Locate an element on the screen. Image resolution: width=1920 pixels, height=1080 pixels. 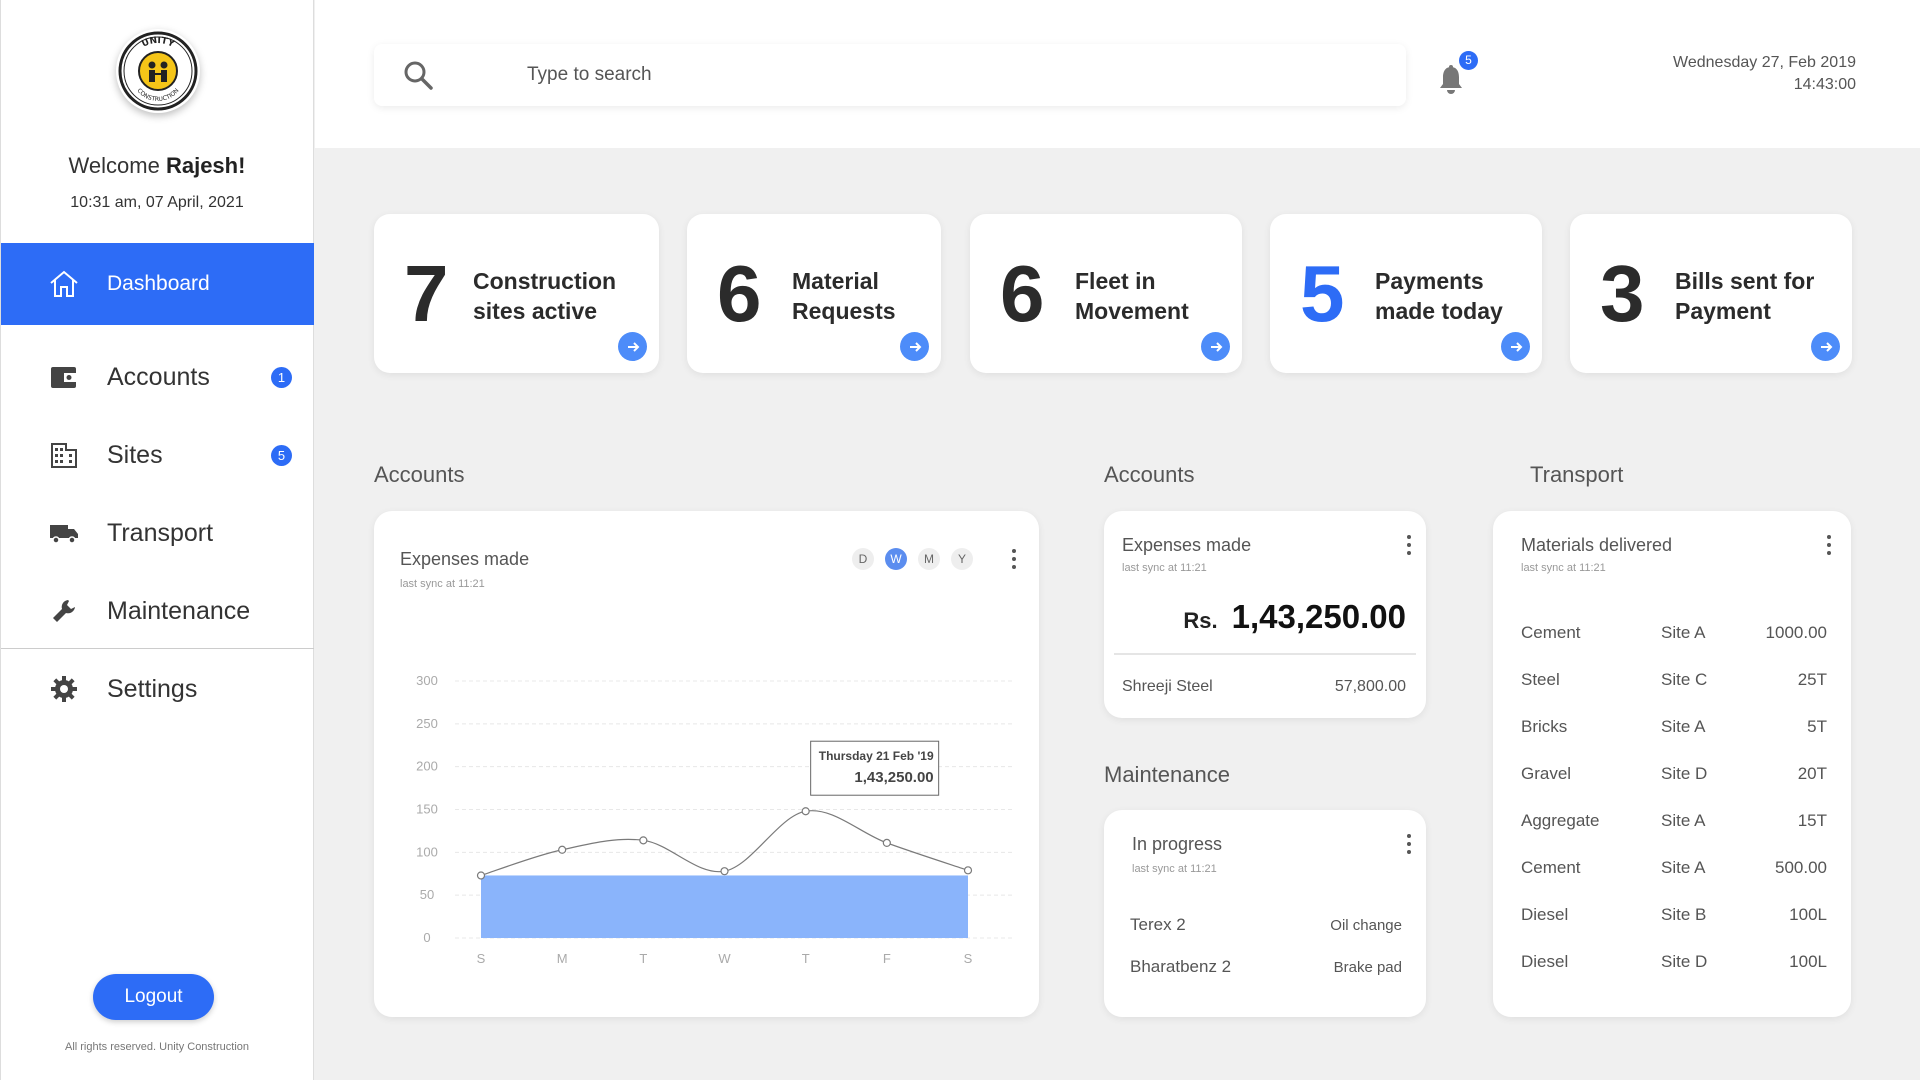
welcome-datetime: 10:31 am, 07 April, 2021 is located at coordinates (157, 202).